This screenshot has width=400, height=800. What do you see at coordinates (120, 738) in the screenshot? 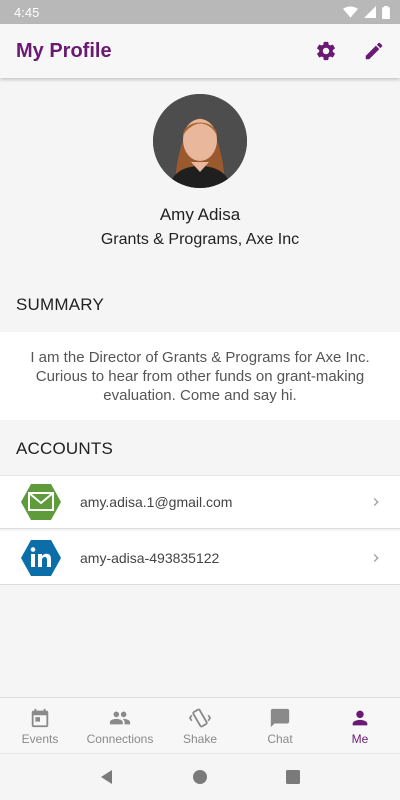
I see `nav-label: Connections` at bounding box center [120, 738].